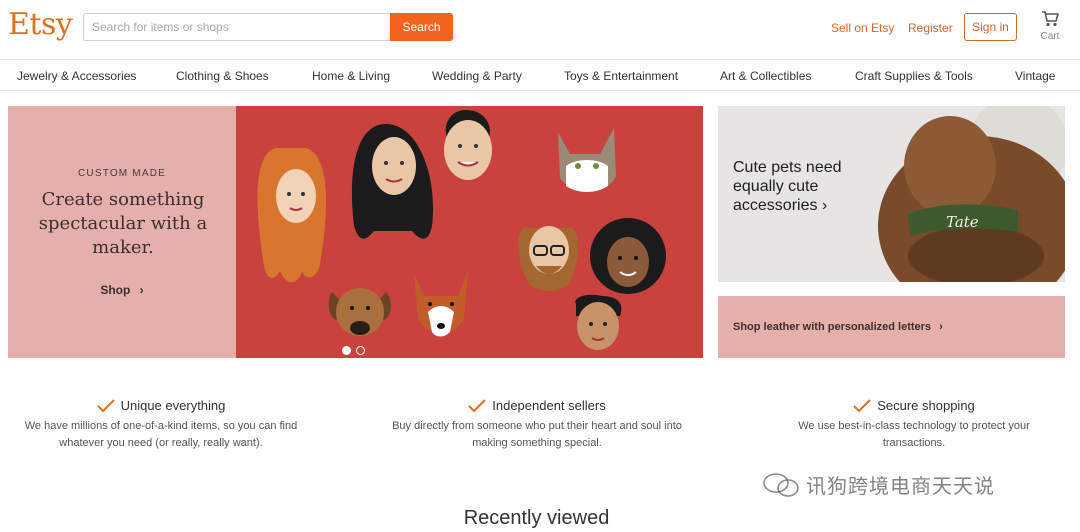 The height and width of the screenshot is (532, 1080). I want to click on value-prop-title: Unique everything, so click(173, 405).